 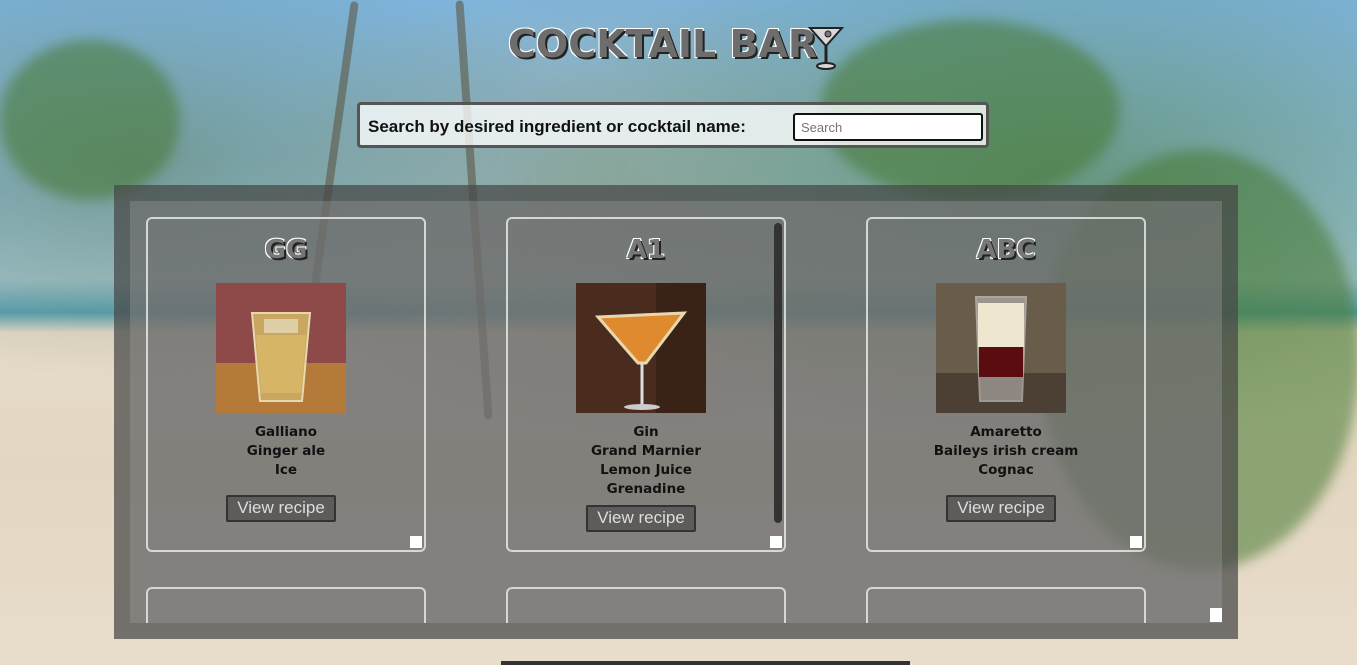 I want to click on ingredient: Baileys irish cream, so click(x=1006, y=451).